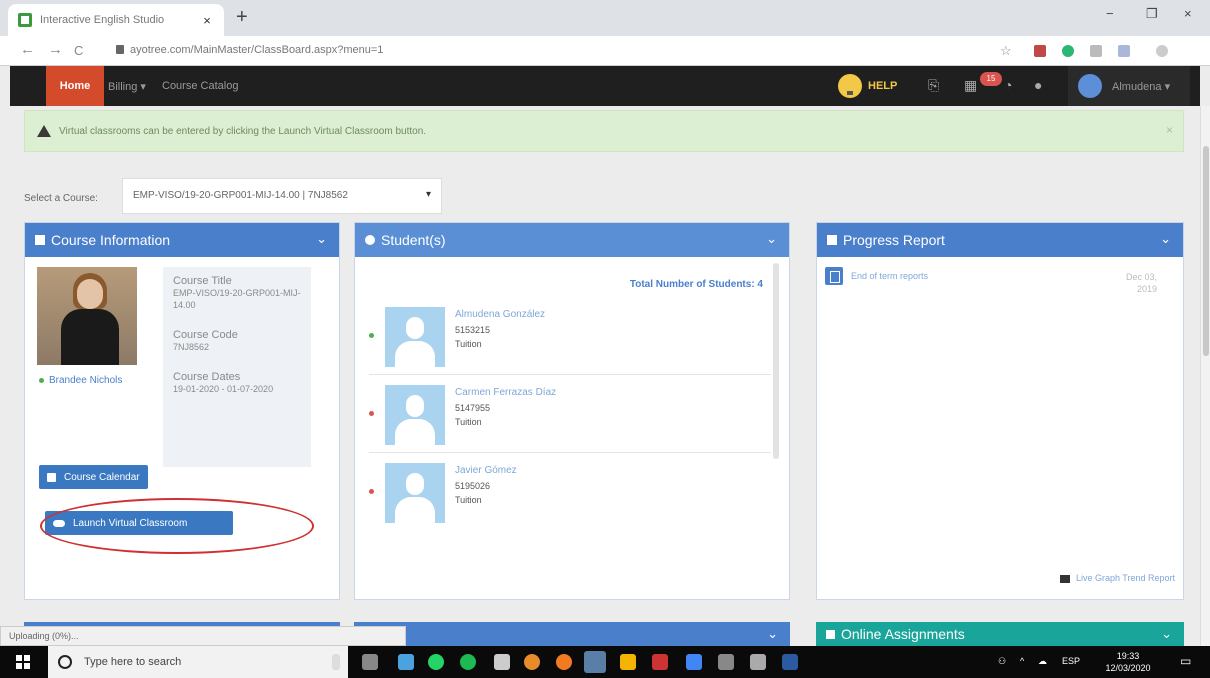 This screenshot has width=1210, height=678. Describe the element at coordinates (500, 314) in the screenshot. I see `student-name: Almudena González` at that location.